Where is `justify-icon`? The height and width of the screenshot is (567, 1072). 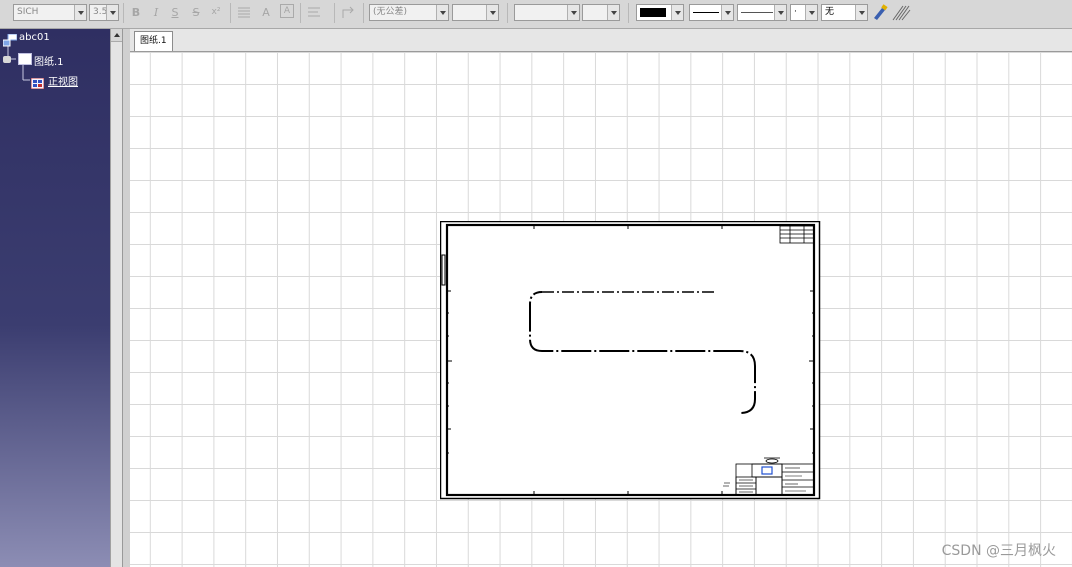
justify-icon is located at coordinates (244, 12).